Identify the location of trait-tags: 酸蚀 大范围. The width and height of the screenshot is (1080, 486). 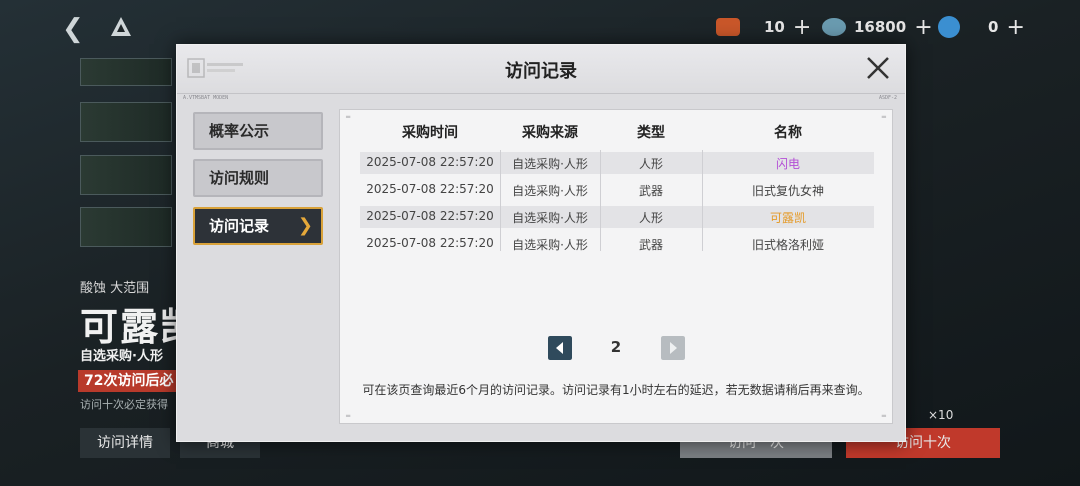
(115, 288).